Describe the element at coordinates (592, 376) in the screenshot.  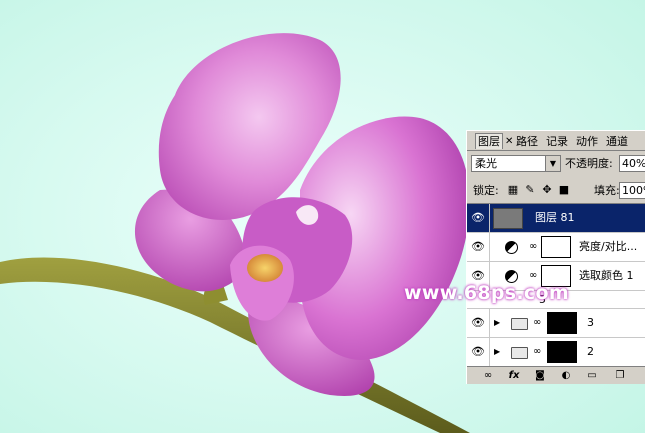
I see `folder-icon: ▭` at that location.